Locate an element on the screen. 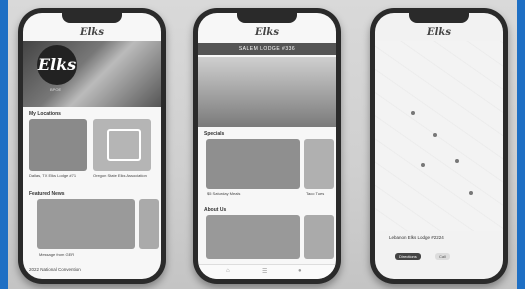 This screenshot has height=289, width=525. footer-text: 2022 National Convention is located at coordinates (55, 269).